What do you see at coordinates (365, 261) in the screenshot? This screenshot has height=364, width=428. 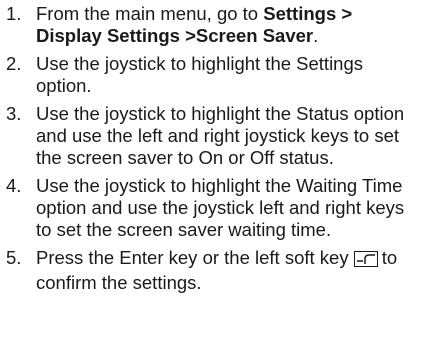 I see `left-soft-key-icon` at bounding box center [365, 261].